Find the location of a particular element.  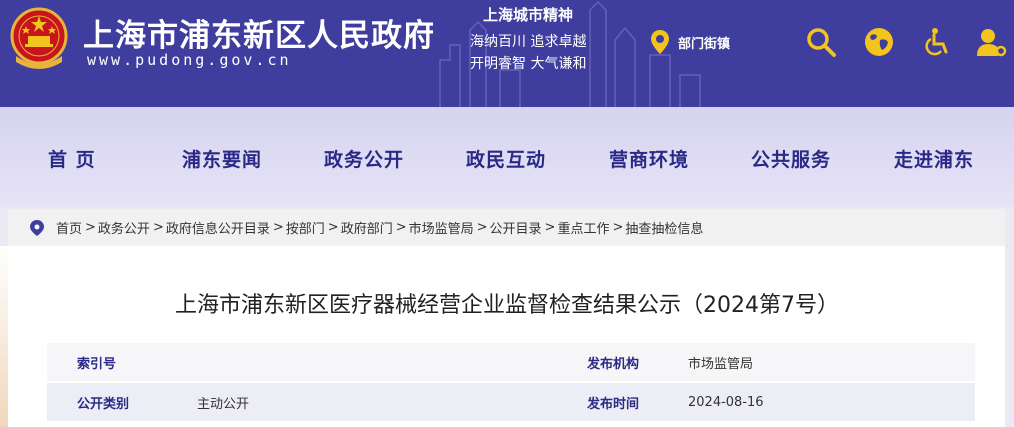

breadcrumb-item: 重点工作 is located at coordinates (583, 227).